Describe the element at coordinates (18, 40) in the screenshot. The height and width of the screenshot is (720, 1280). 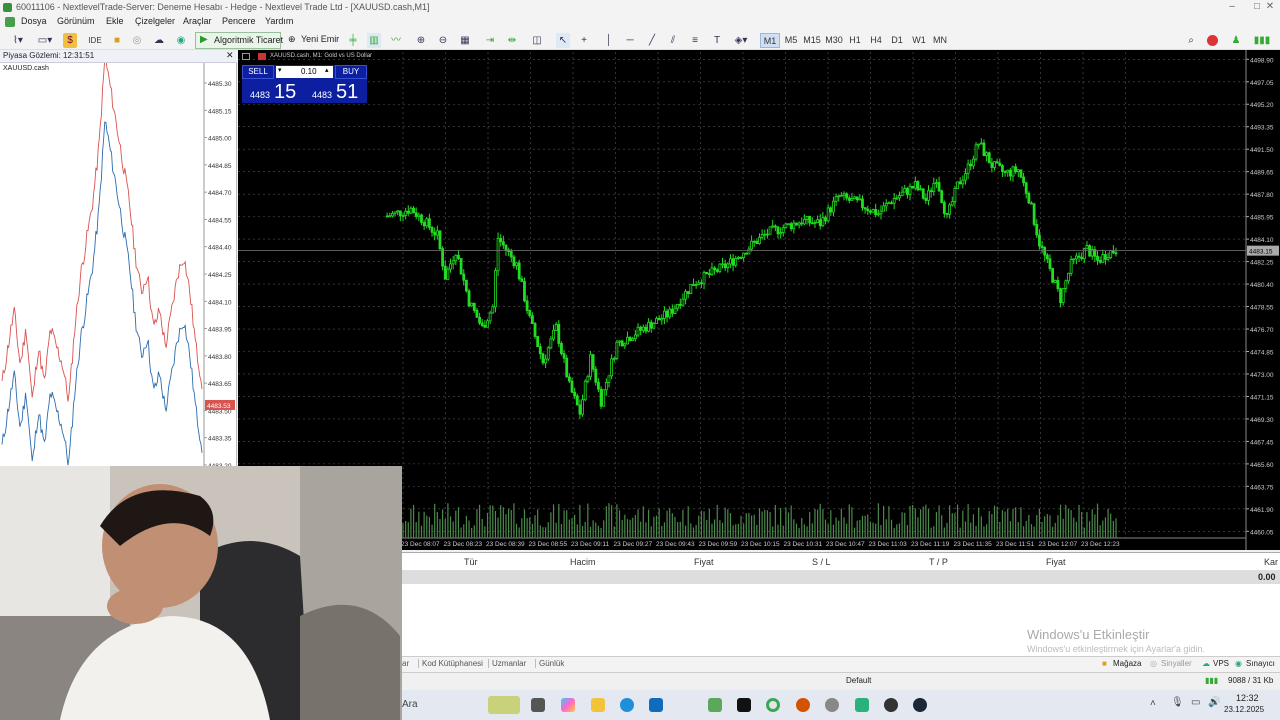
I see `chart-type-icon: ⌇▾` at that location.